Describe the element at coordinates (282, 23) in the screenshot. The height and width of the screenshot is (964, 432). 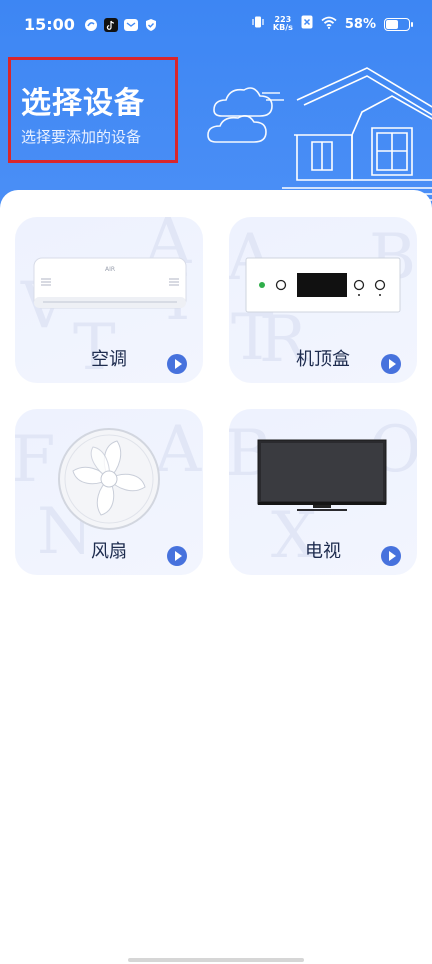
I see `net-speed: 223 KB/s` at that location.